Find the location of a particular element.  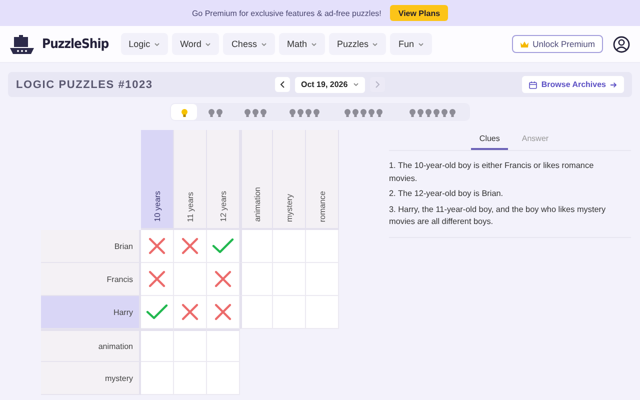

logo-text: PuzzleShip is located at coordinates (75, 44).